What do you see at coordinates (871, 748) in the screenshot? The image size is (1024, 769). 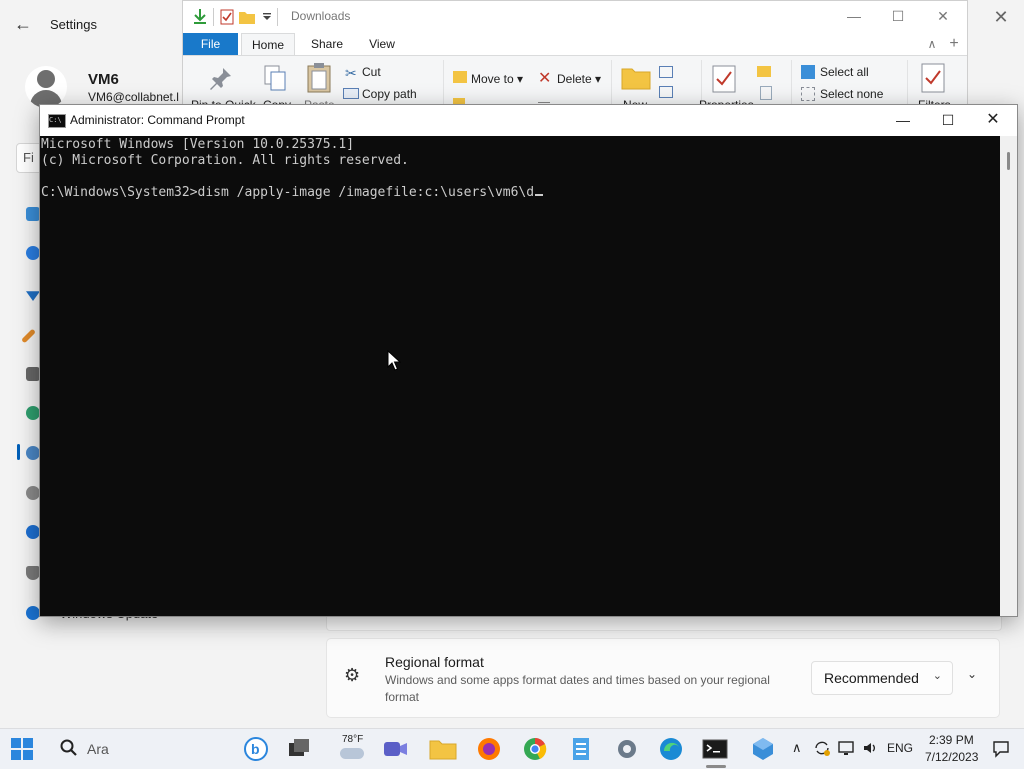 I see `volume-icon` at bounding box center [871, 748].